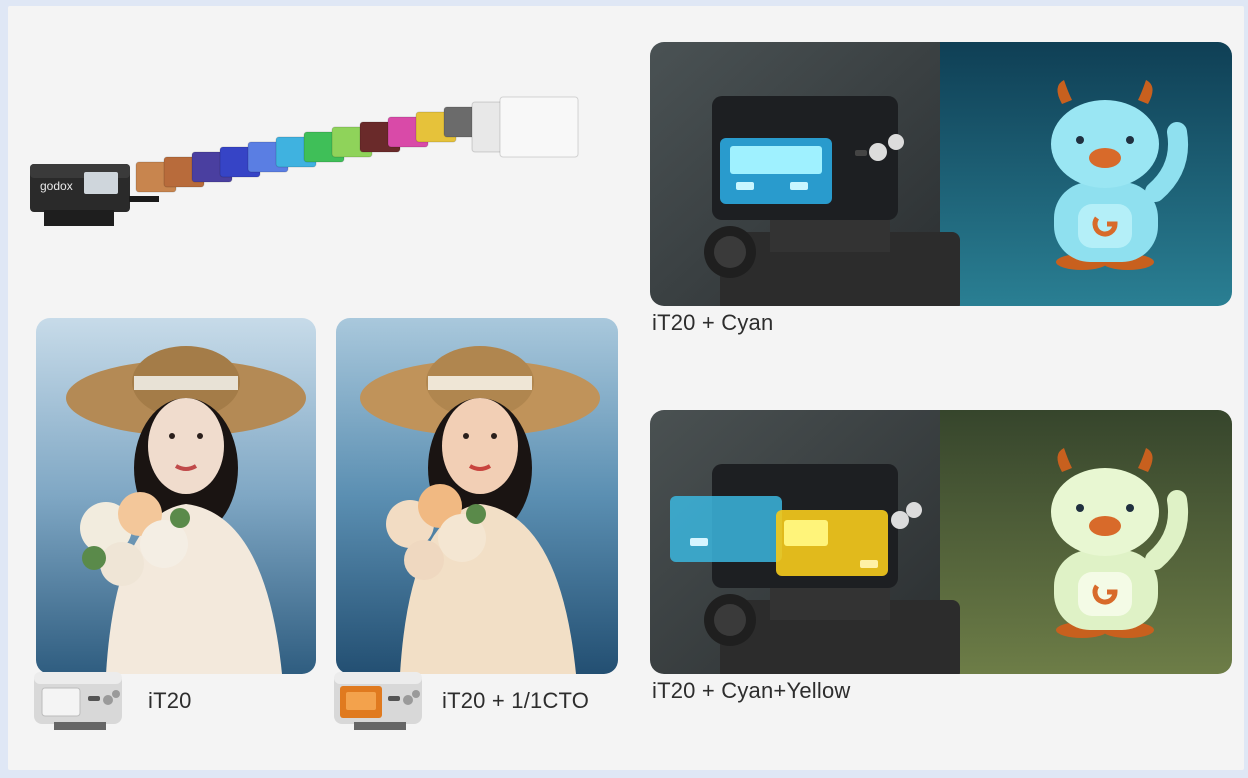 The width and height of the screenshot is (1248, 778). What do you see at coordinates (56, 186) in the screenshot?
I see `flash-logo-text: godox` at bounding box center [56, 186].